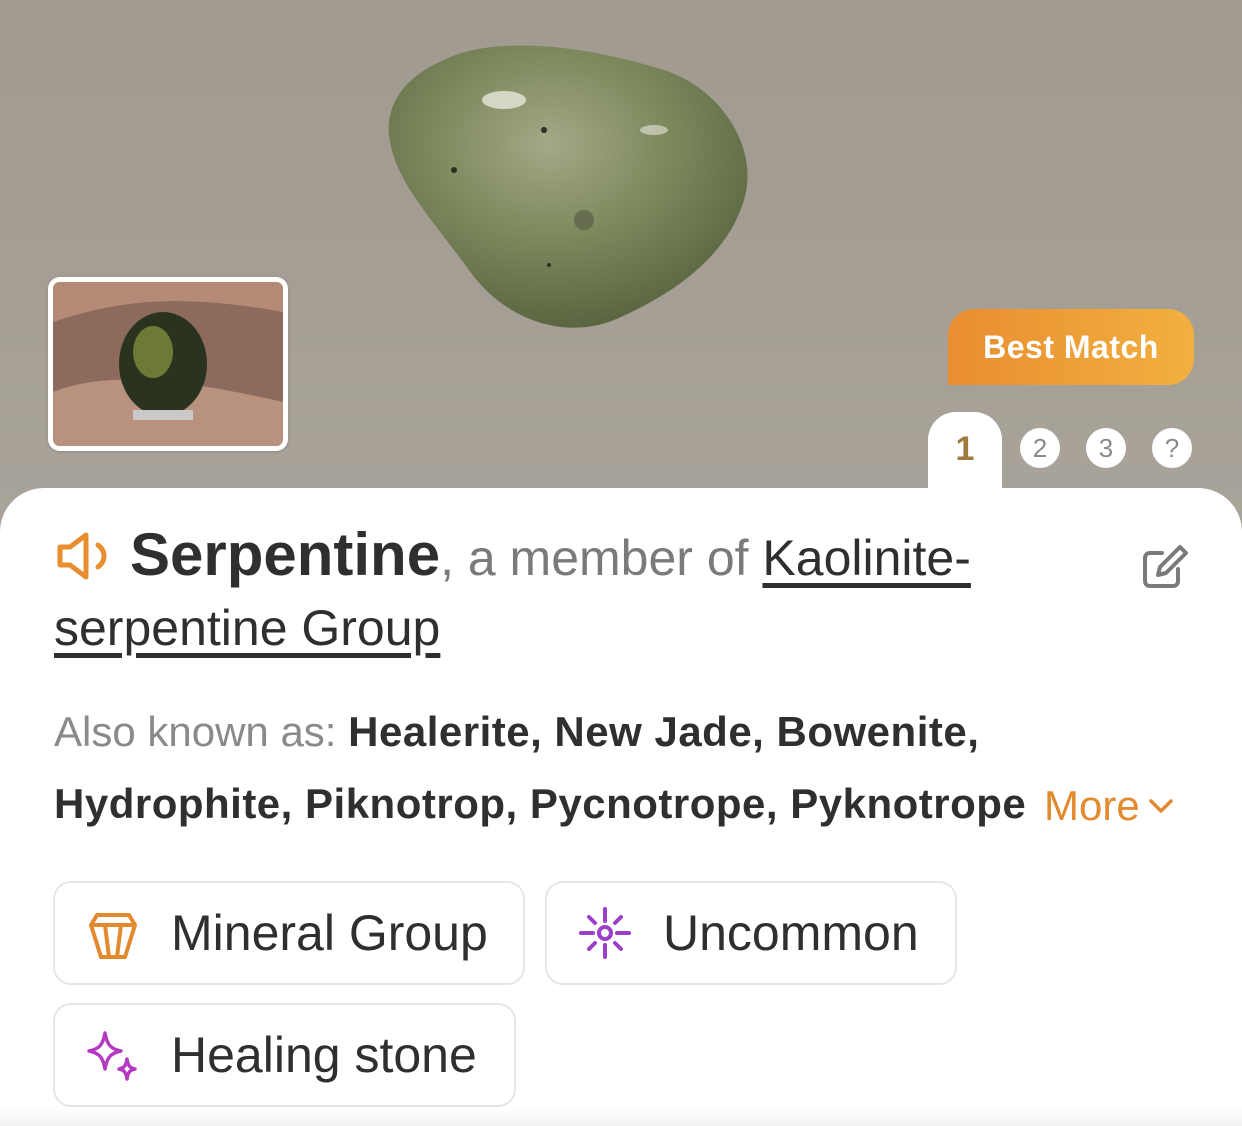 The width and height of the screenshot is (1242, 1126). Describe the element at coordinates (87, 556) in the screenshot. I see `speaker-icon` at that location.